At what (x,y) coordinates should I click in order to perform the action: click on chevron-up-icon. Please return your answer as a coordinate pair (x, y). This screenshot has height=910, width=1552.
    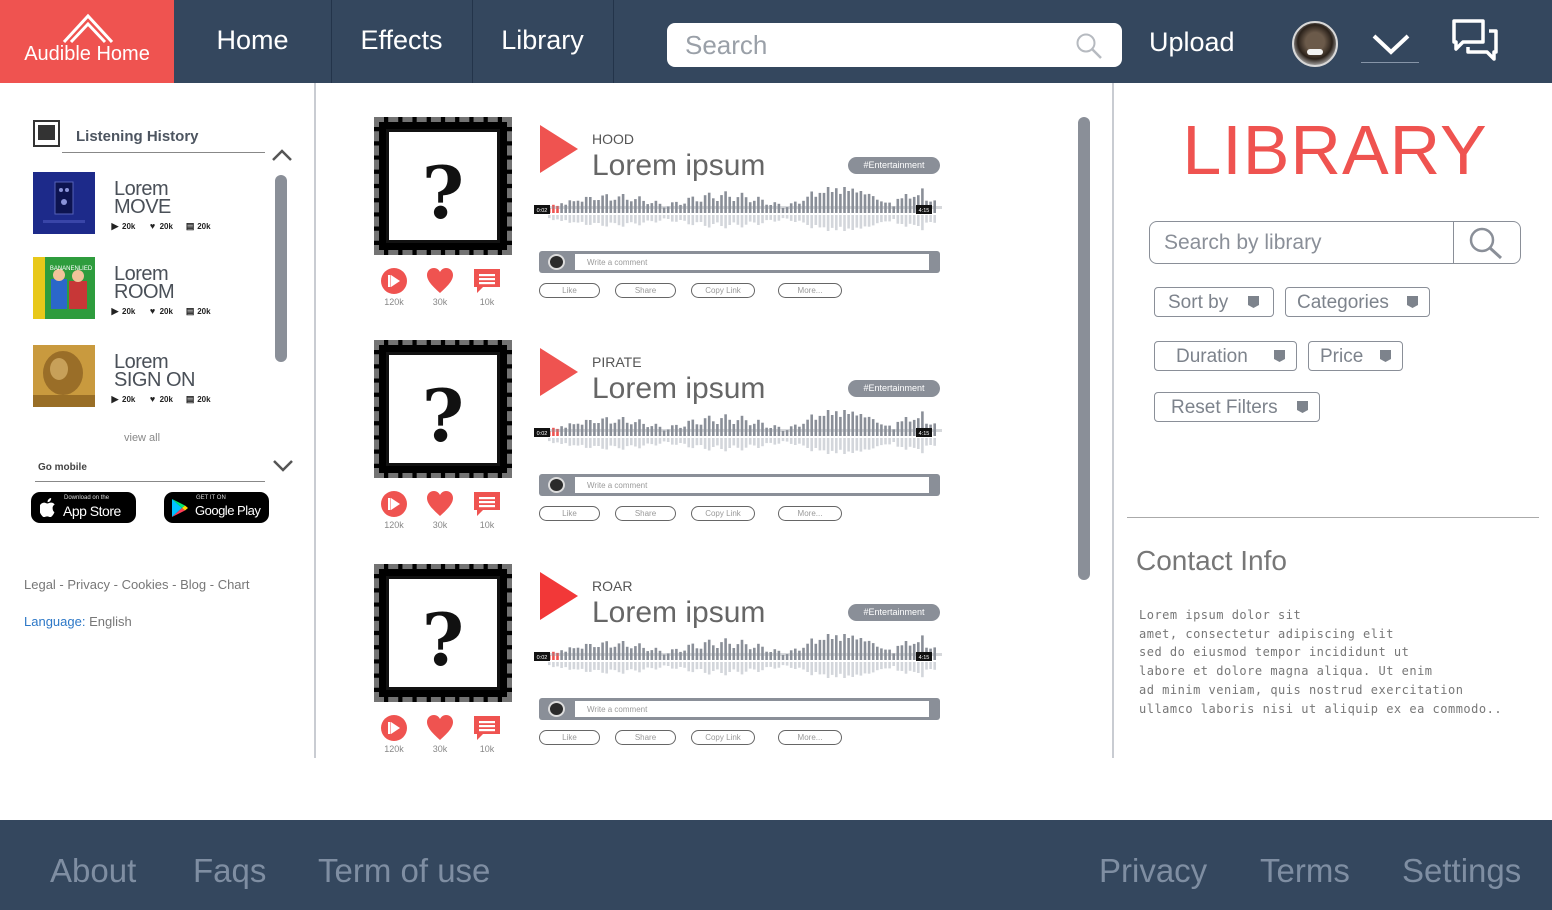
    Looking at the image, I should click on (282, 155).